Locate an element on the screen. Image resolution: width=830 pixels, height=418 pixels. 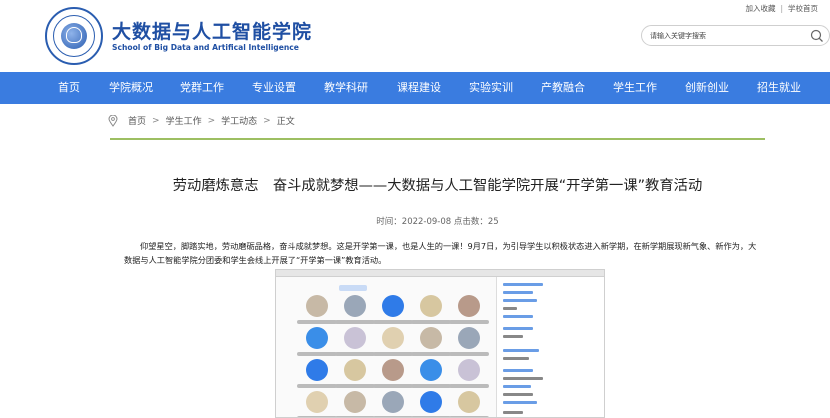
nav-item-research: 教学科研 is located at coordinates (346, 88).